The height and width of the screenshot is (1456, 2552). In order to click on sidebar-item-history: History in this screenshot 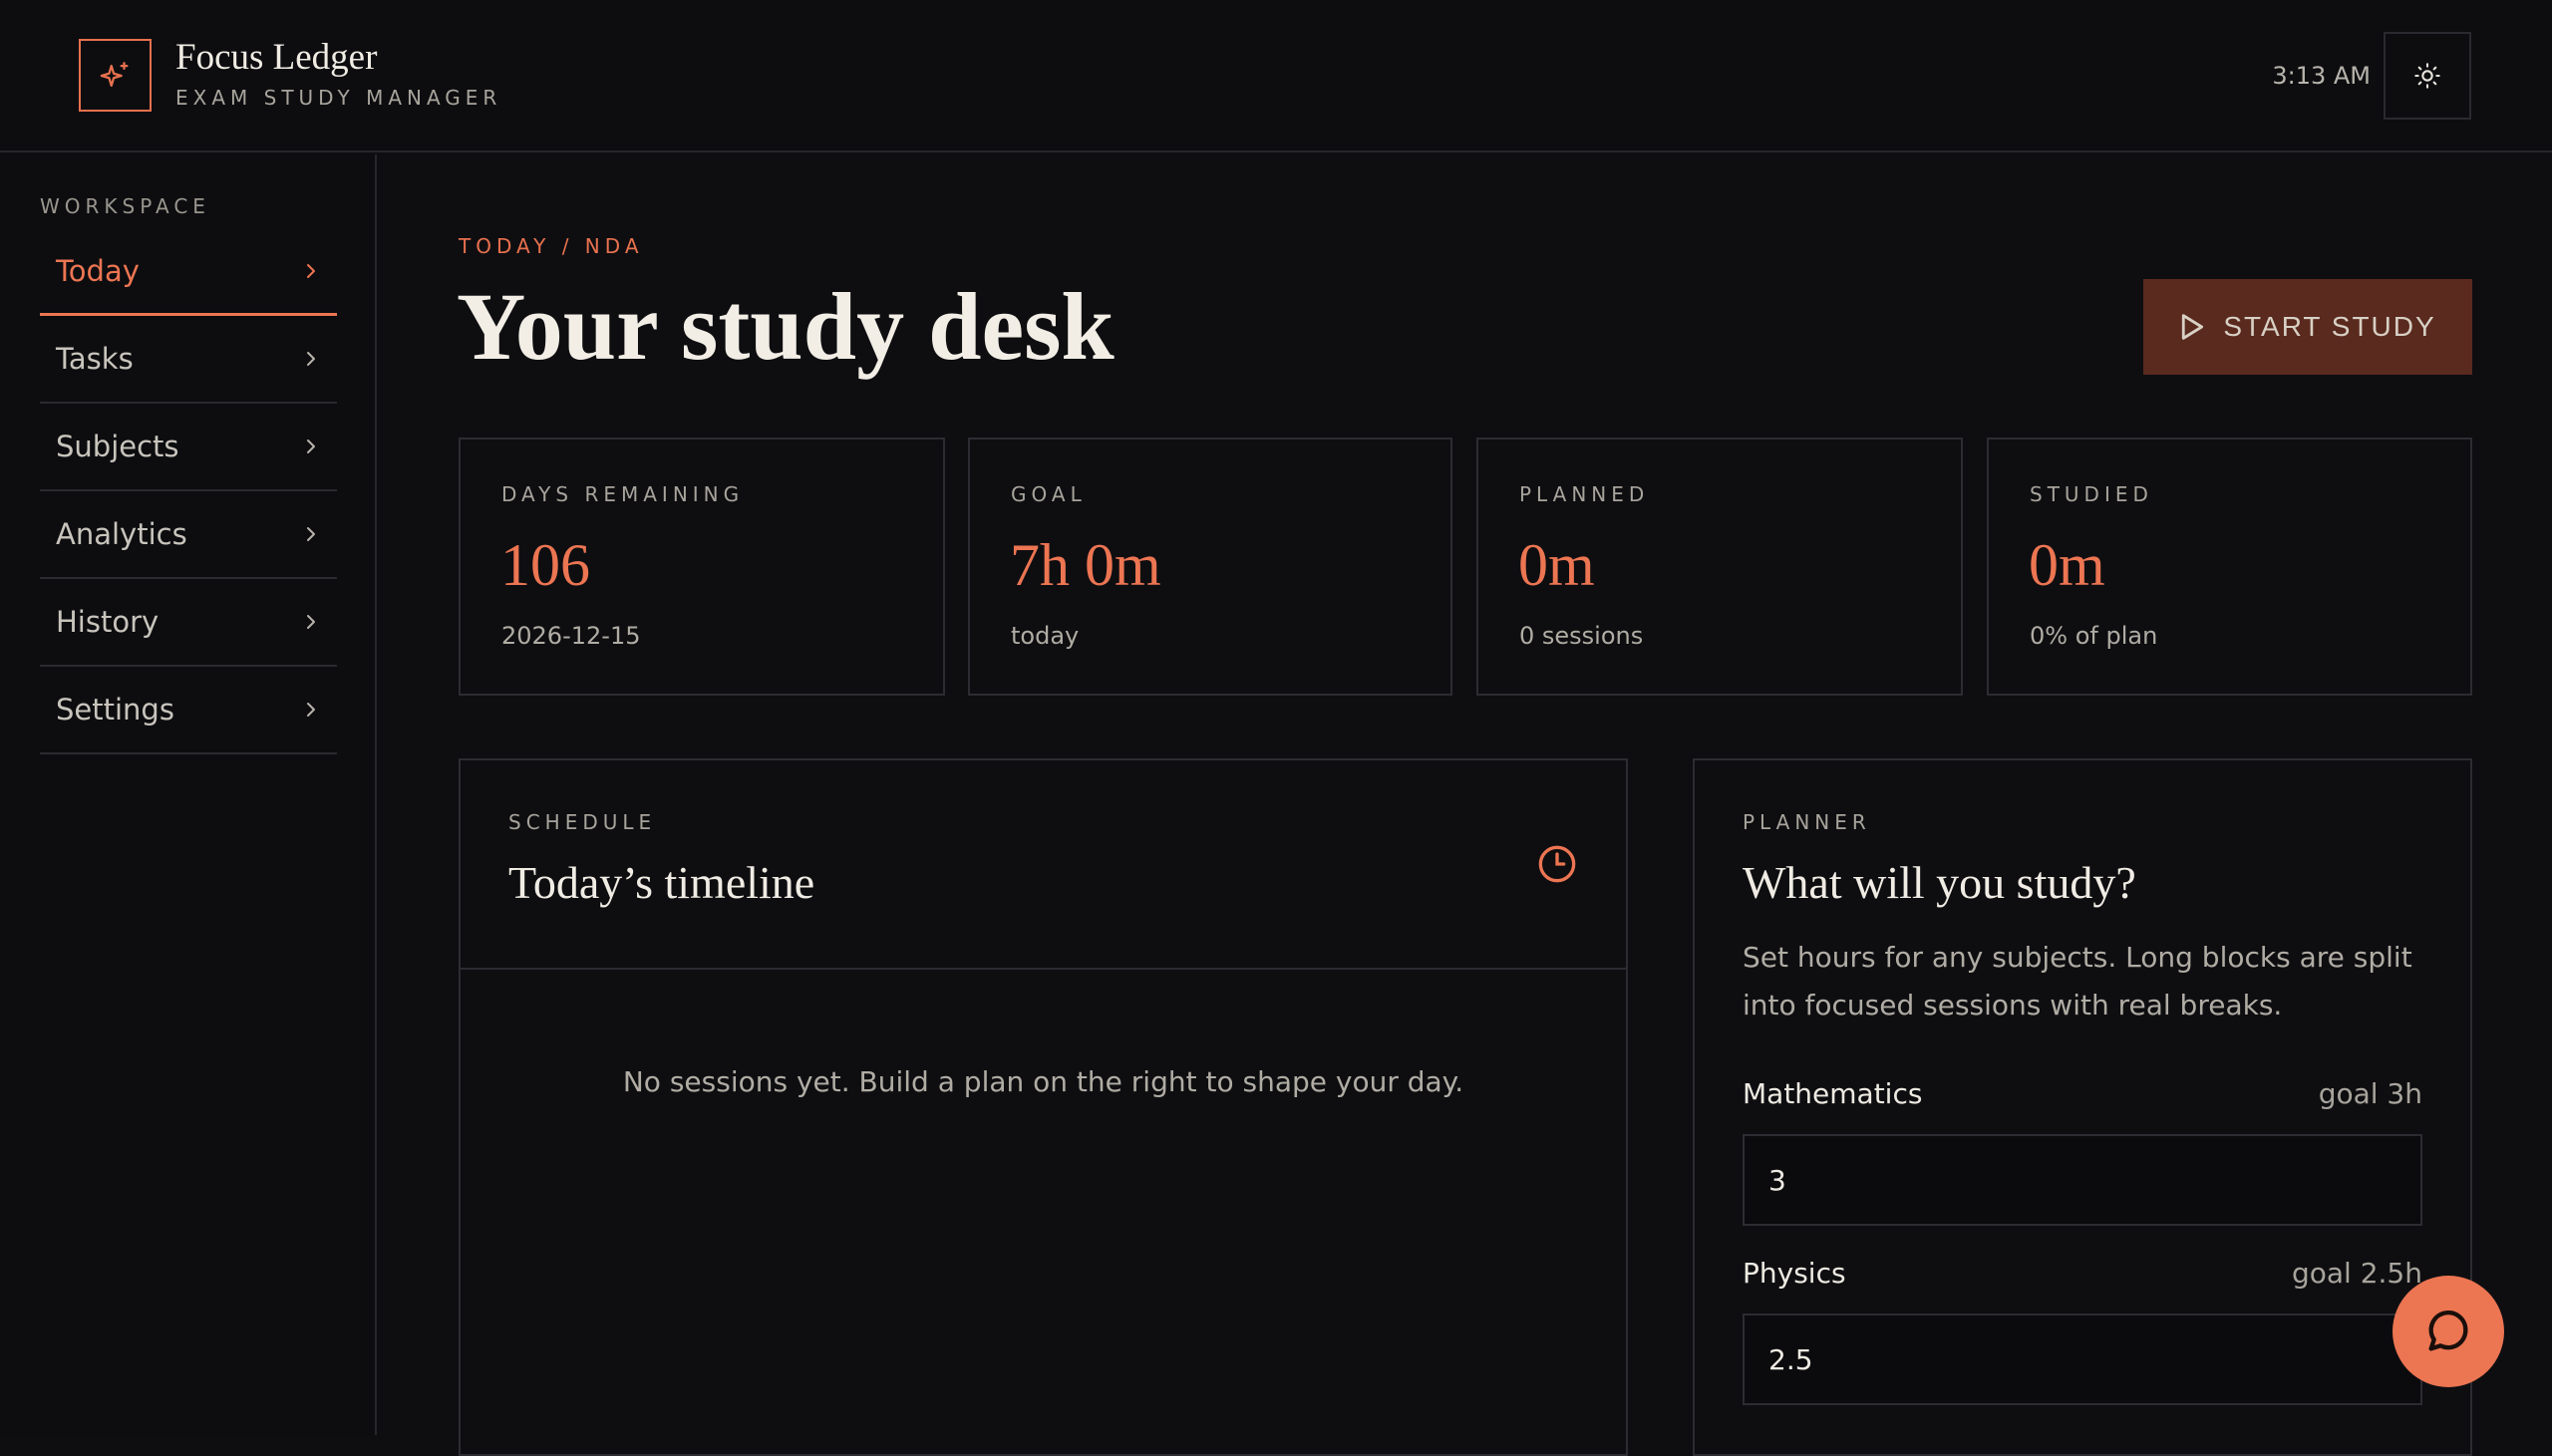, I will do `click(188, 623)`.